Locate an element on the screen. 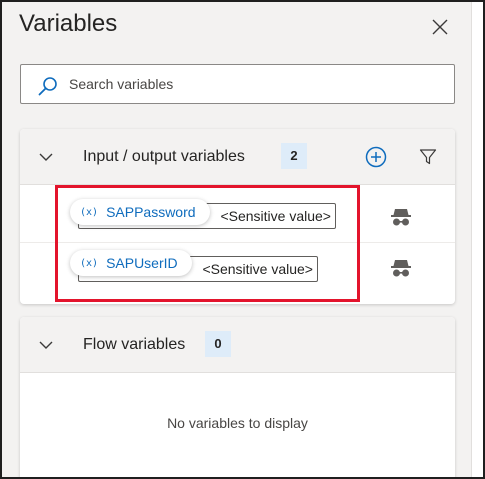  search-input is located at coordinates (259, 84).